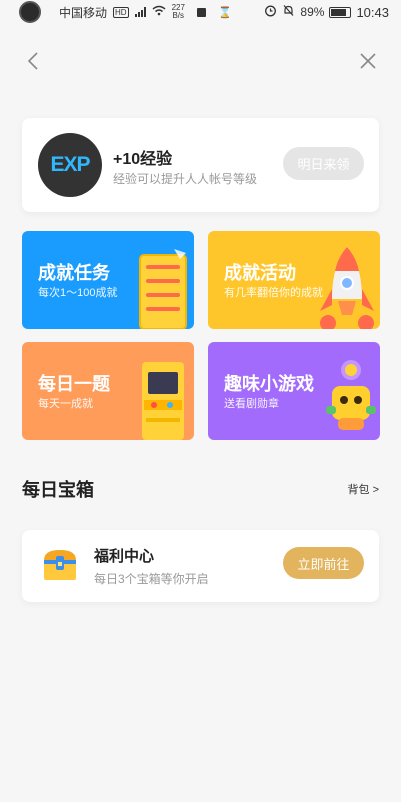 This screenshot has width=401, height=802. I want to click on tile-title: 趣味小游戏, so click(269, 384).